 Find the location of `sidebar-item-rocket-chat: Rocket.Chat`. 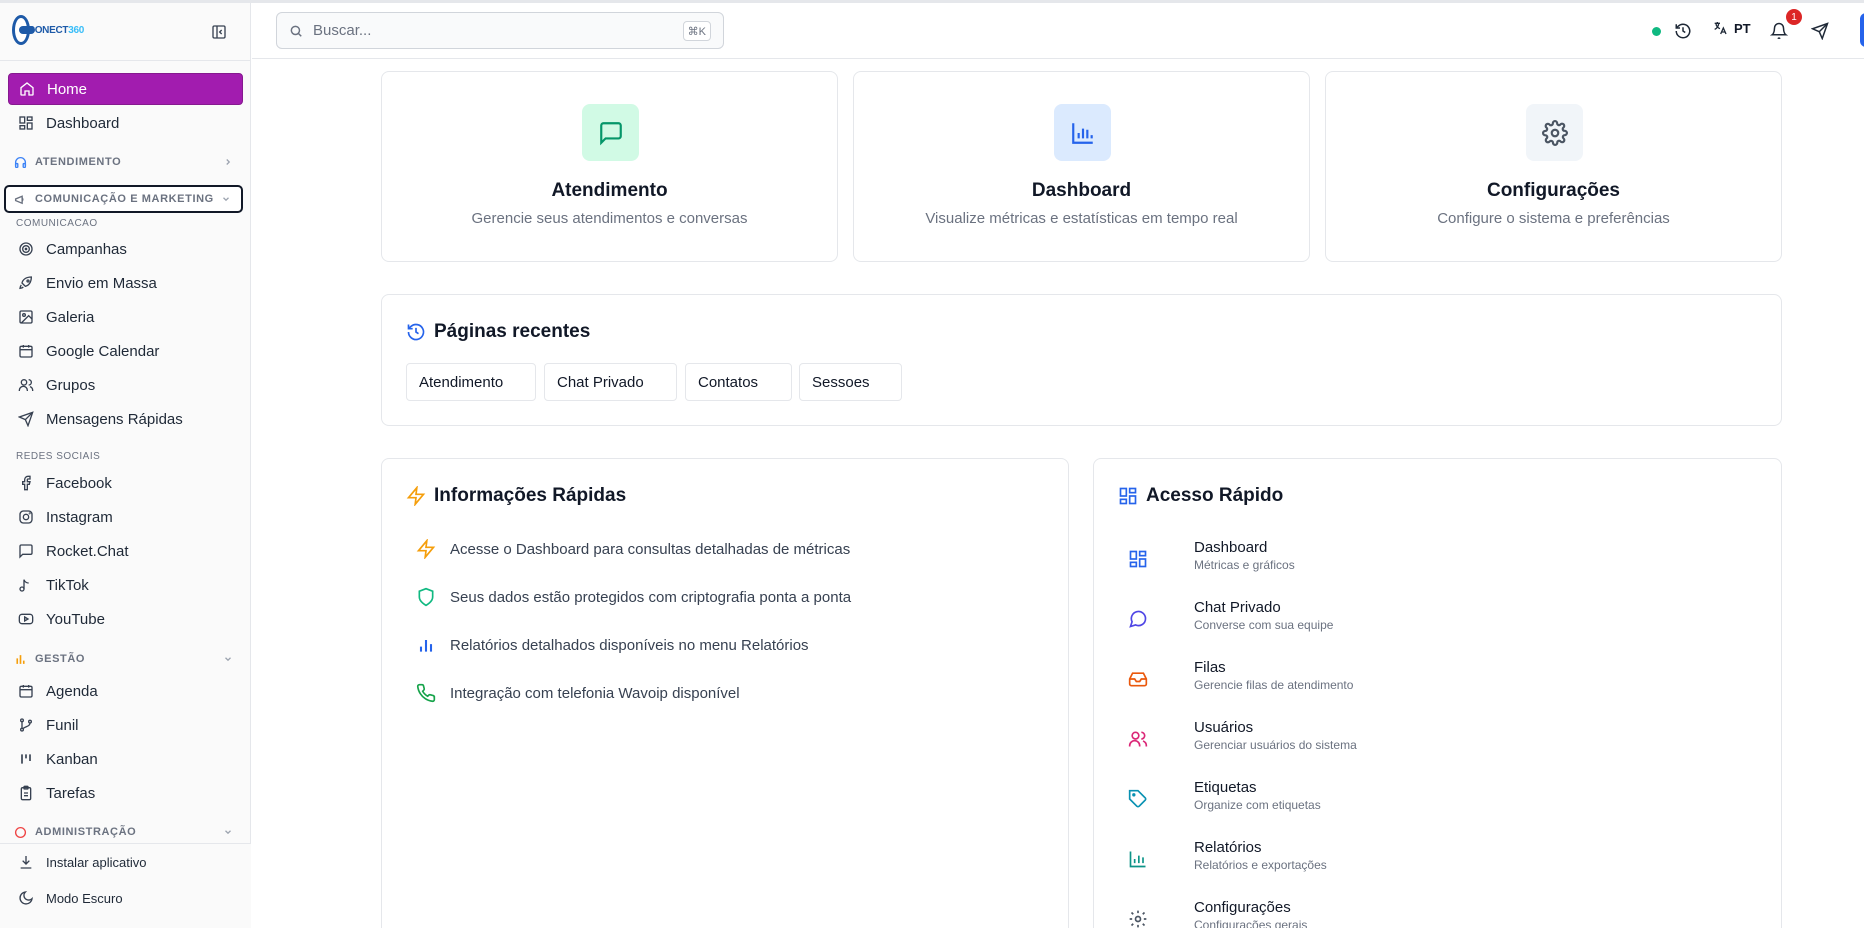

sidebar-item-rocket-chat: Rocket.Chat is located at coordinates (125, 551).